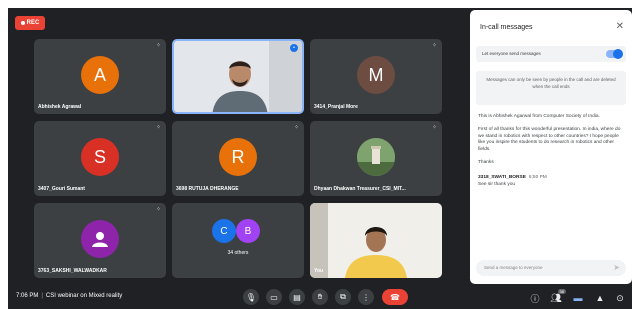 The height and width of the screenshot is (309, 632). I want to click on camera-icon: ▭, so click(274, 297).